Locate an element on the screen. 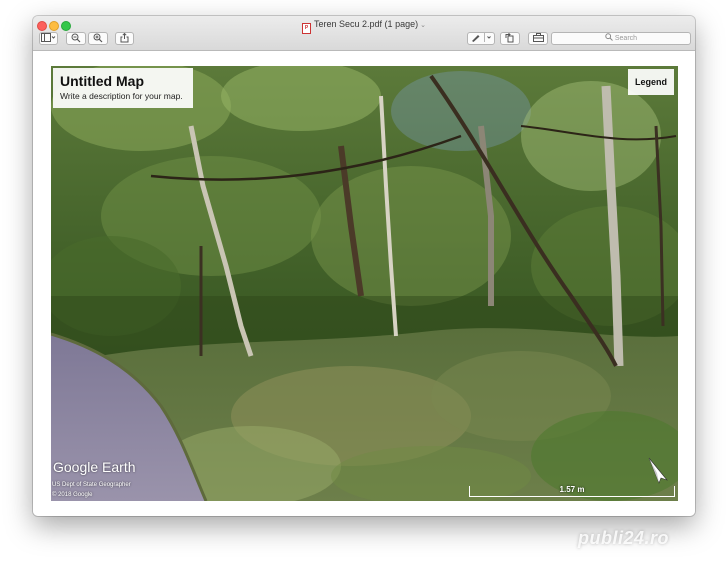 This screenshot has width=728, height=563. legend-button: Legend is located at coordinates (651, 82).